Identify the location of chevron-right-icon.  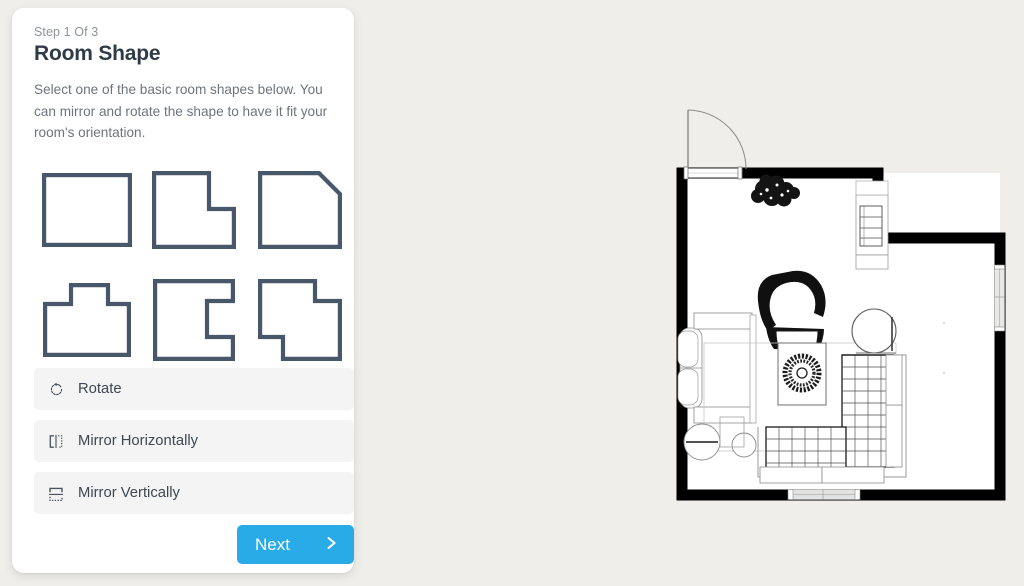
(332, 544).